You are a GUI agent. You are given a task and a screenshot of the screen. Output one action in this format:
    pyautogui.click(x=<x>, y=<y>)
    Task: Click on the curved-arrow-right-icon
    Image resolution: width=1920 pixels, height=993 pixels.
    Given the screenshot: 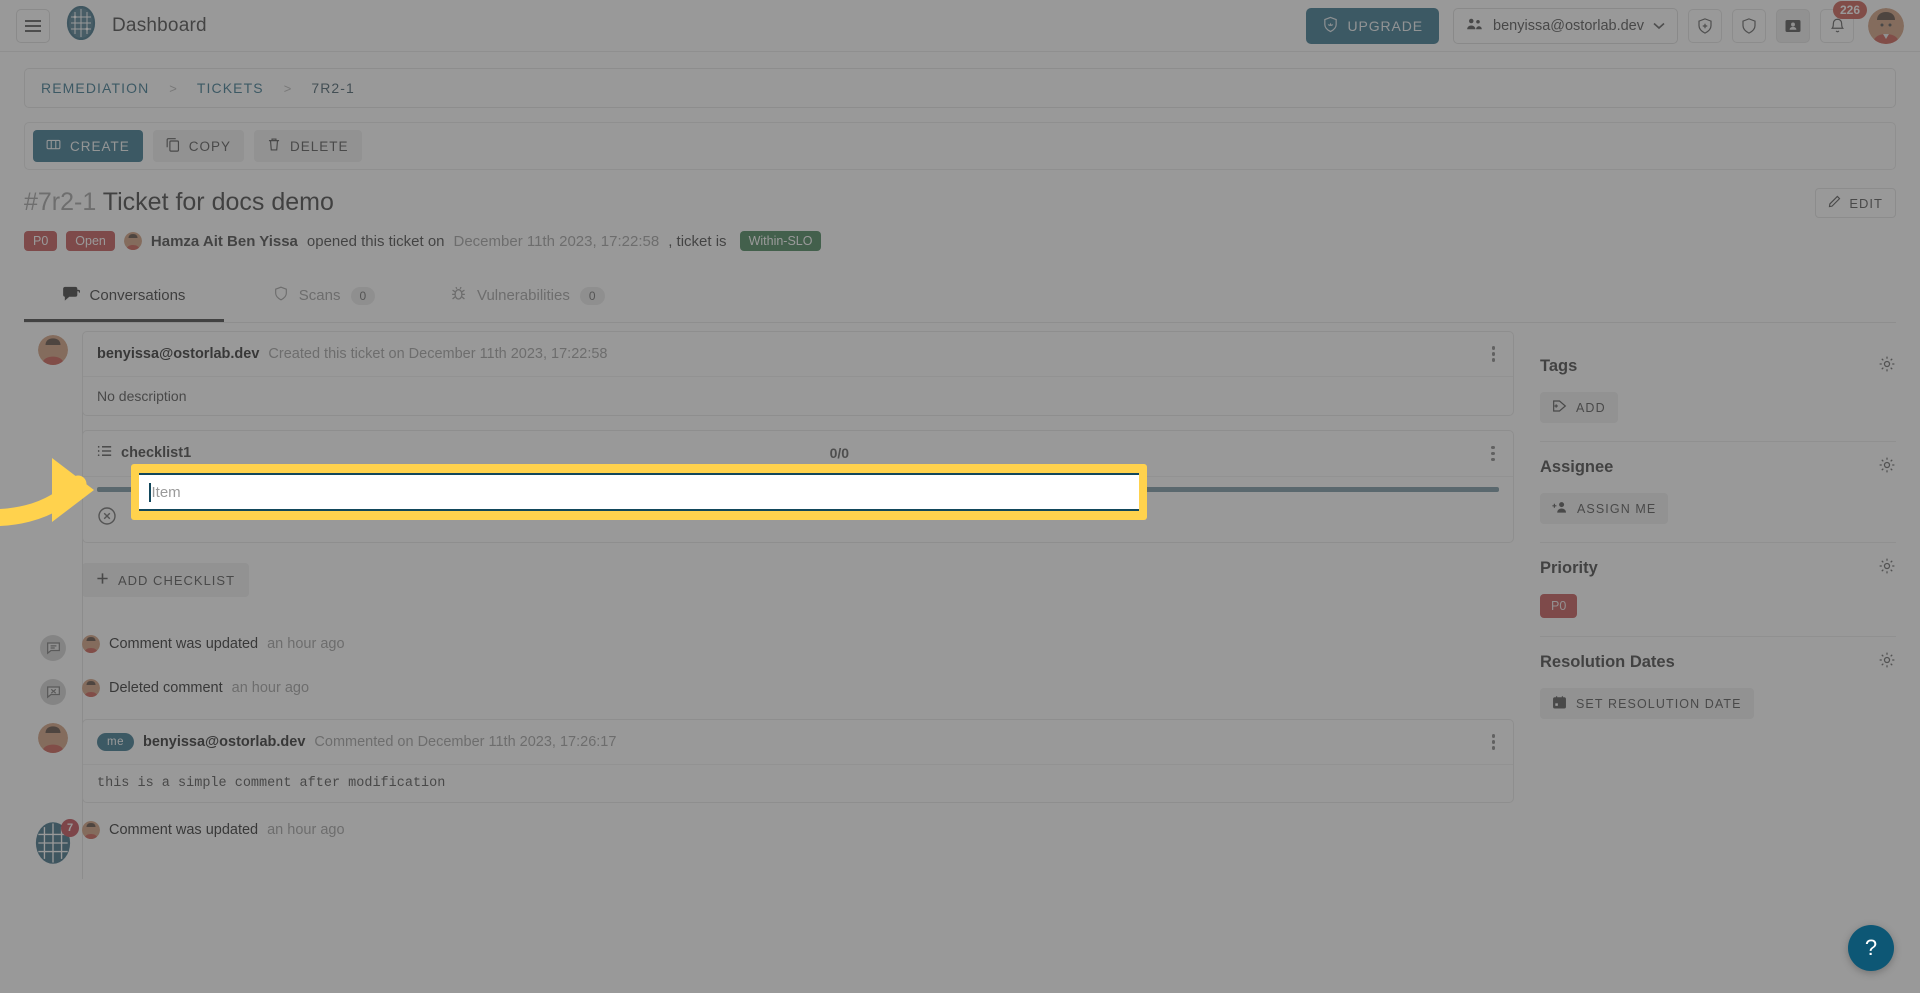 What is the action you would take?
    pyautogui.click(x=70, y=495)
    